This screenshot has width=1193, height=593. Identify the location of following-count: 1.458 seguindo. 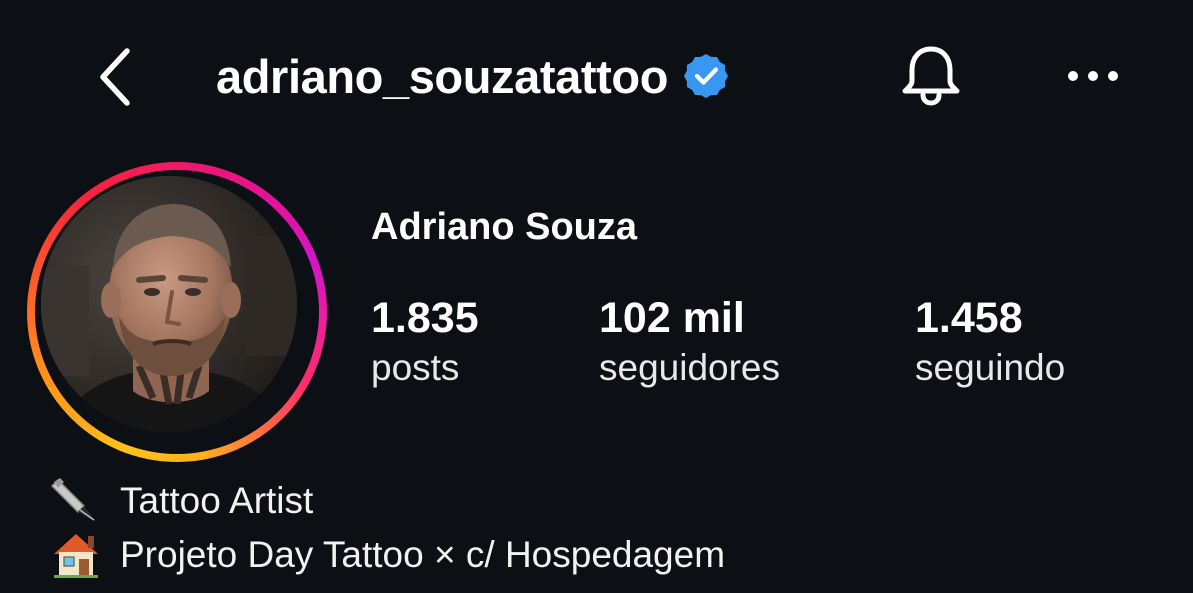
(990, 342).